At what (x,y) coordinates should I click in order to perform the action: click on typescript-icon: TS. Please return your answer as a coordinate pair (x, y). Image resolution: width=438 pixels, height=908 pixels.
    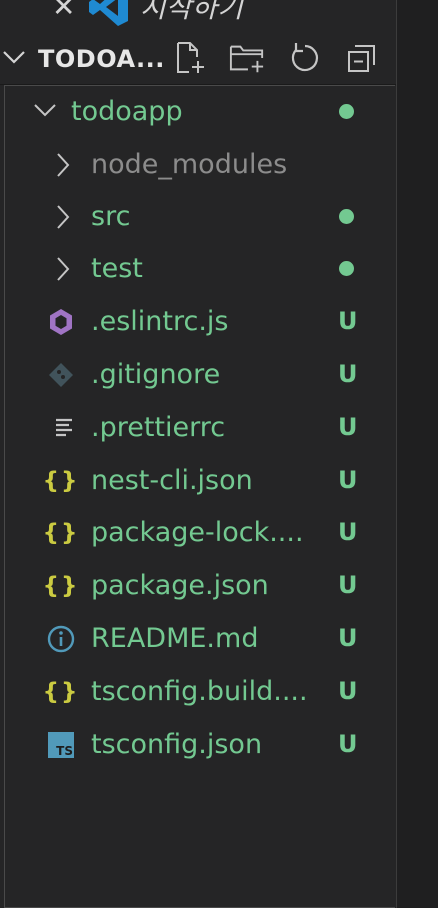
    Looking at the image, I should click on (61, 745).